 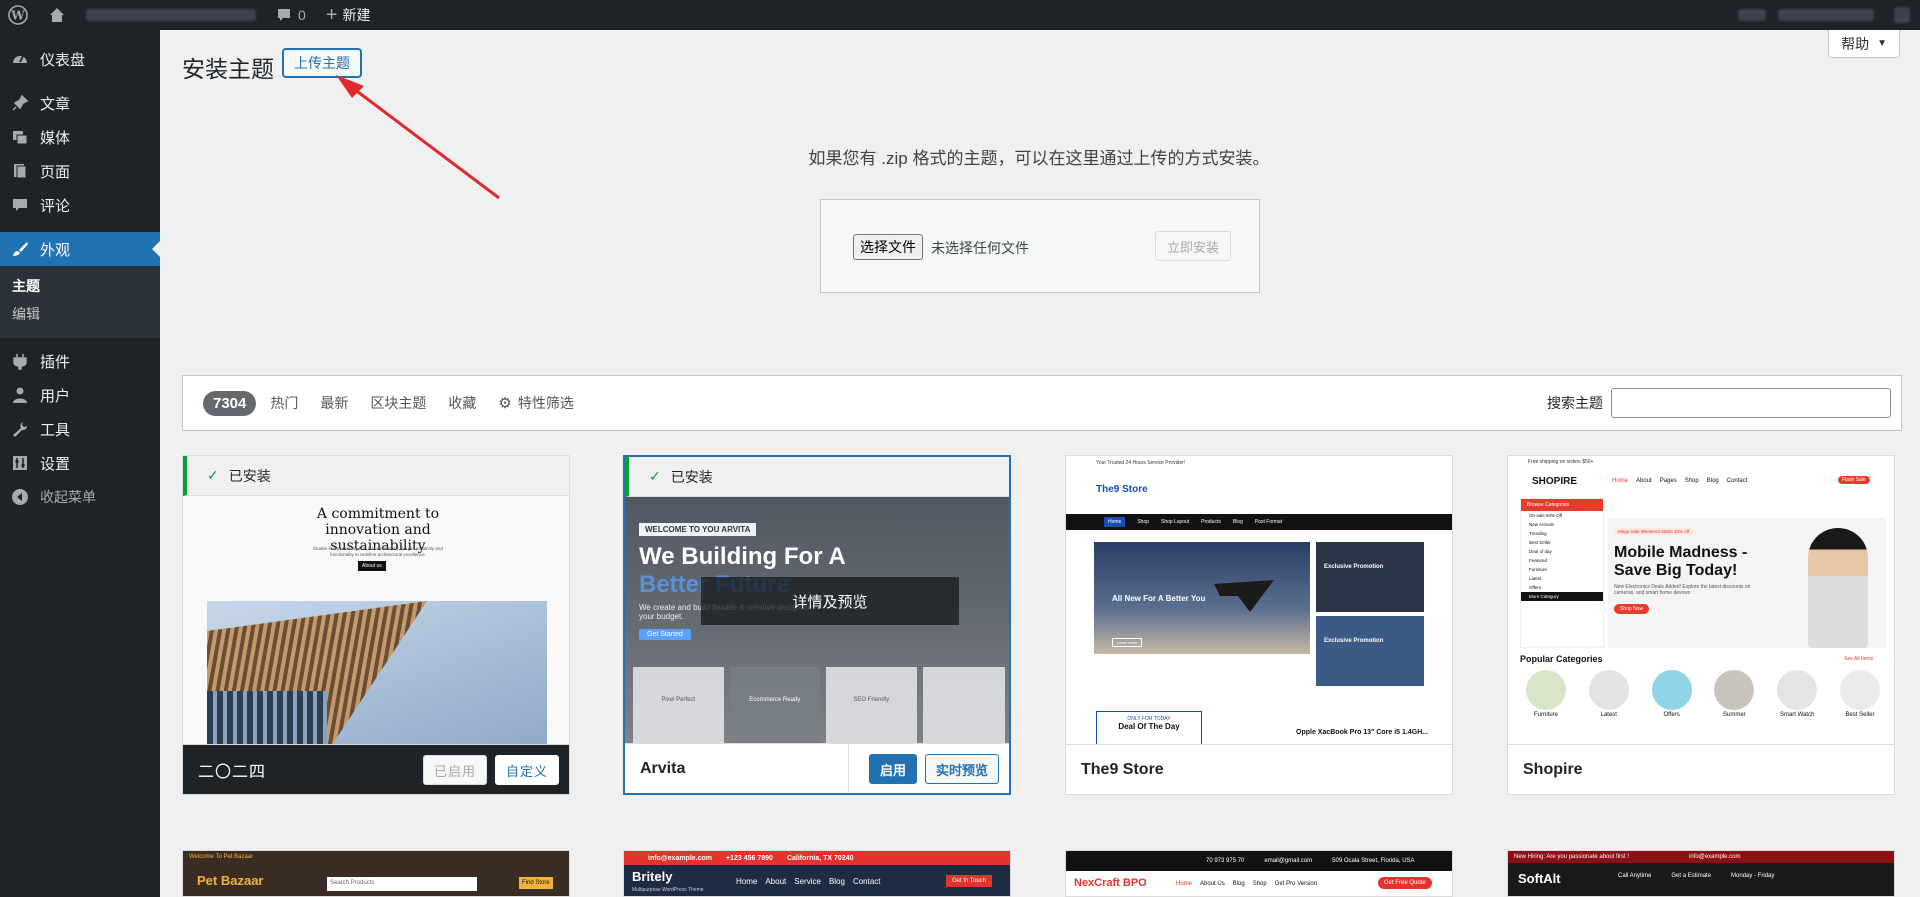 I want to click on feature-filter-button: ⚙ 特性筛选, so click(x=535, y=403).